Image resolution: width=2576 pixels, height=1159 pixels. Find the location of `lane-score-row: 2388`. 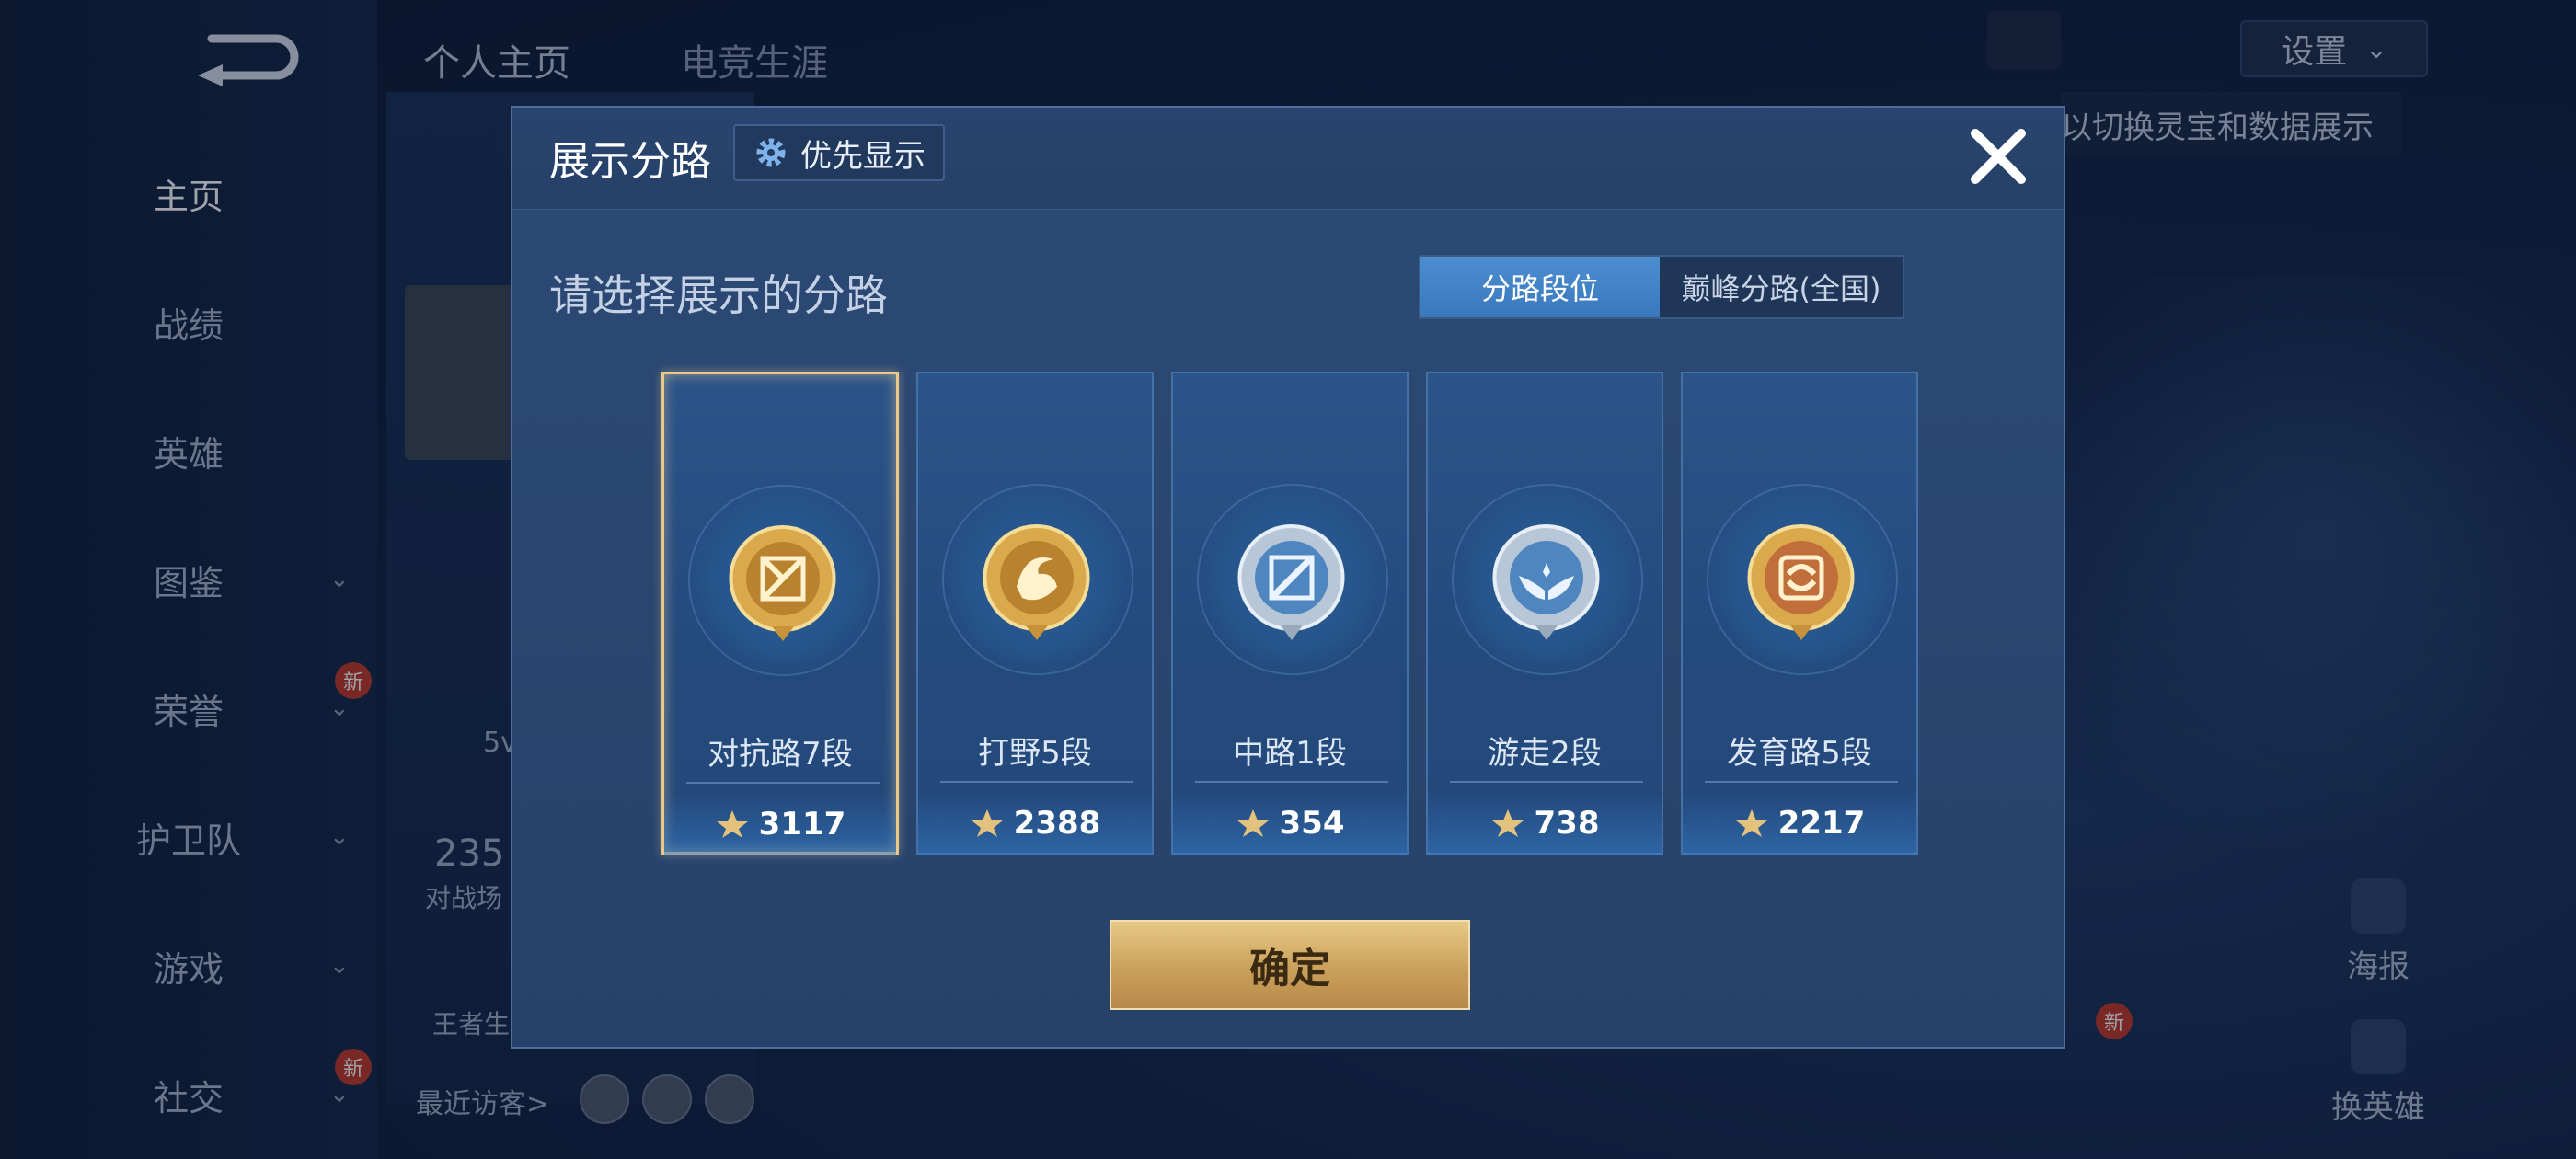

lane-score-row: 2388 is located at coordinates (1035, 823).